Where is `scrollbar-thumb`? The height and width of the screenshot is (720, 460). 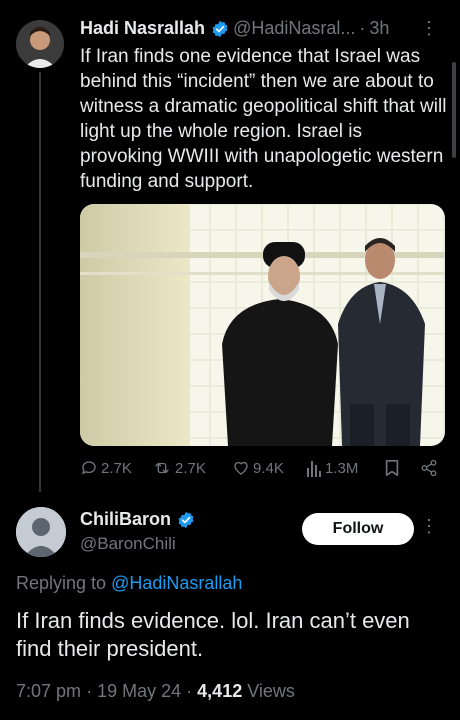
scrollbar-thumb is located at coordinates (454, 110).